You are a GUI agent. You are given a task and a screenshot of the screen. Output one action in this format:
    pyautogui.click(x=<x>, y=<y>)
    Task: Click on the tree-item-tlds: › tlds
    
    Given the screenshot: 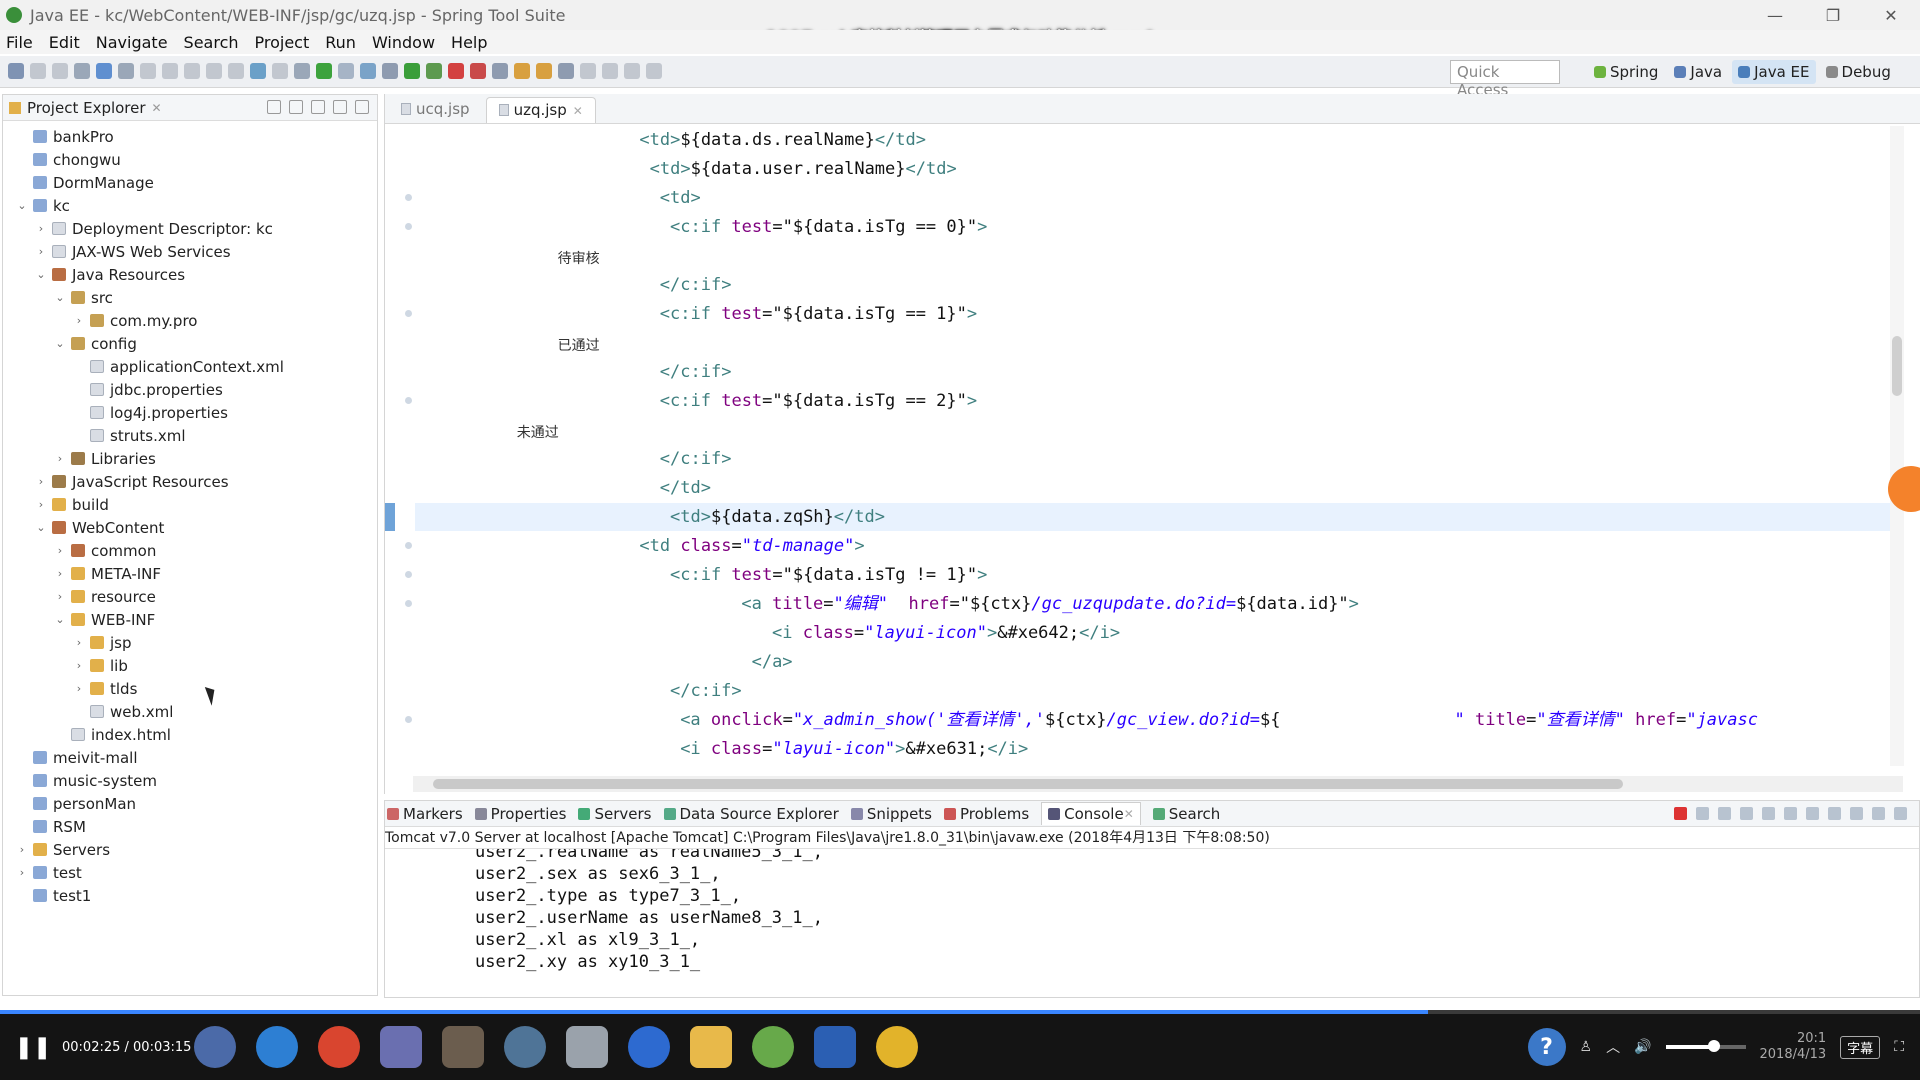 What is the action you would take?
    pyautogui.click(x=190, y=688)
    